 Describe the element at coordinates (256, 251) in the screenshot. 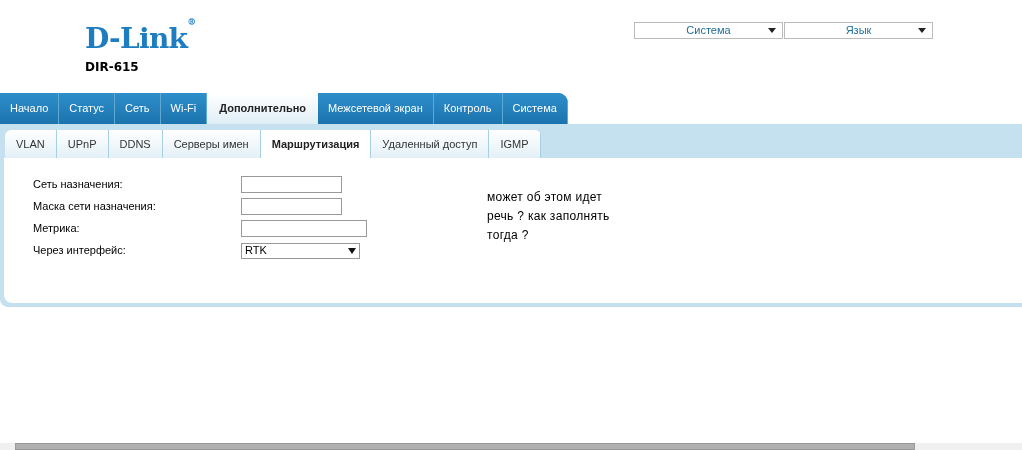

I see `select-value: RTK` at that location.